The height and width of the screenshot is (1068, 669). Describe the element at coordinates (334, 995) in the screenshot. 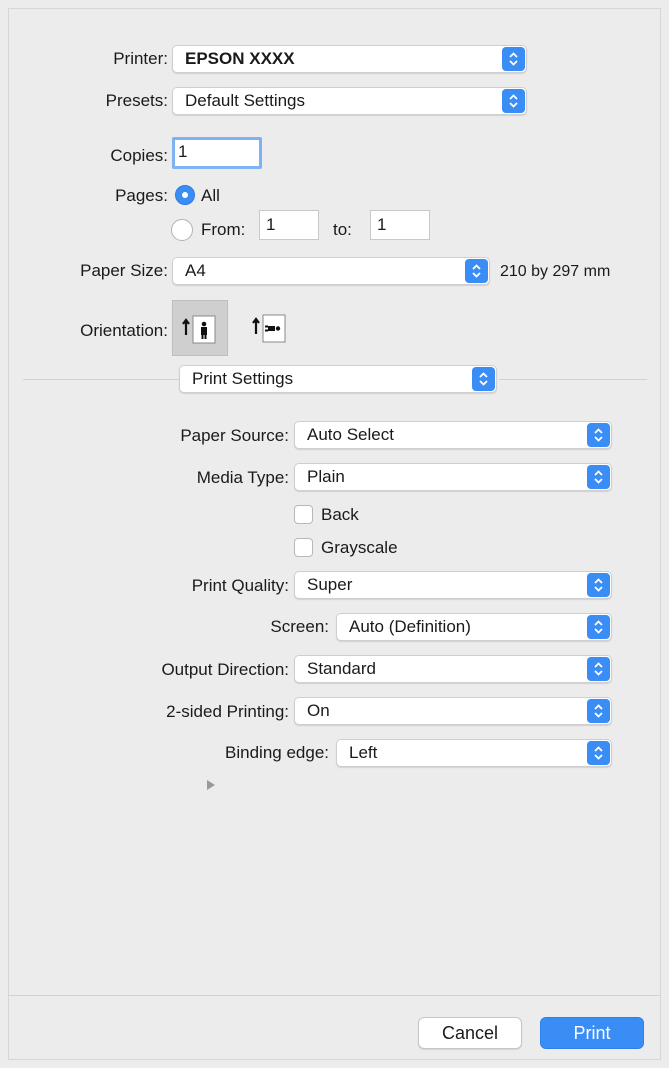

I see `footer-separator` at that location.